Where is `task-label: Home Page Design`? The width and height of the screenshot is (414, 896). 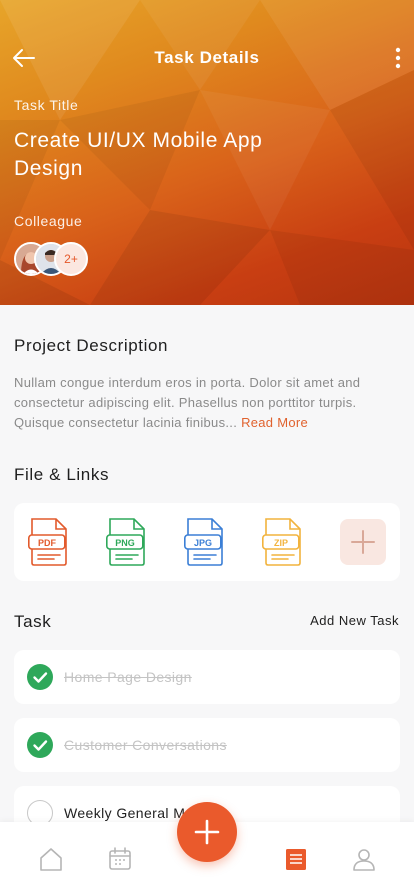 task-label: Home Page Design is located at coordinates (128, 677).